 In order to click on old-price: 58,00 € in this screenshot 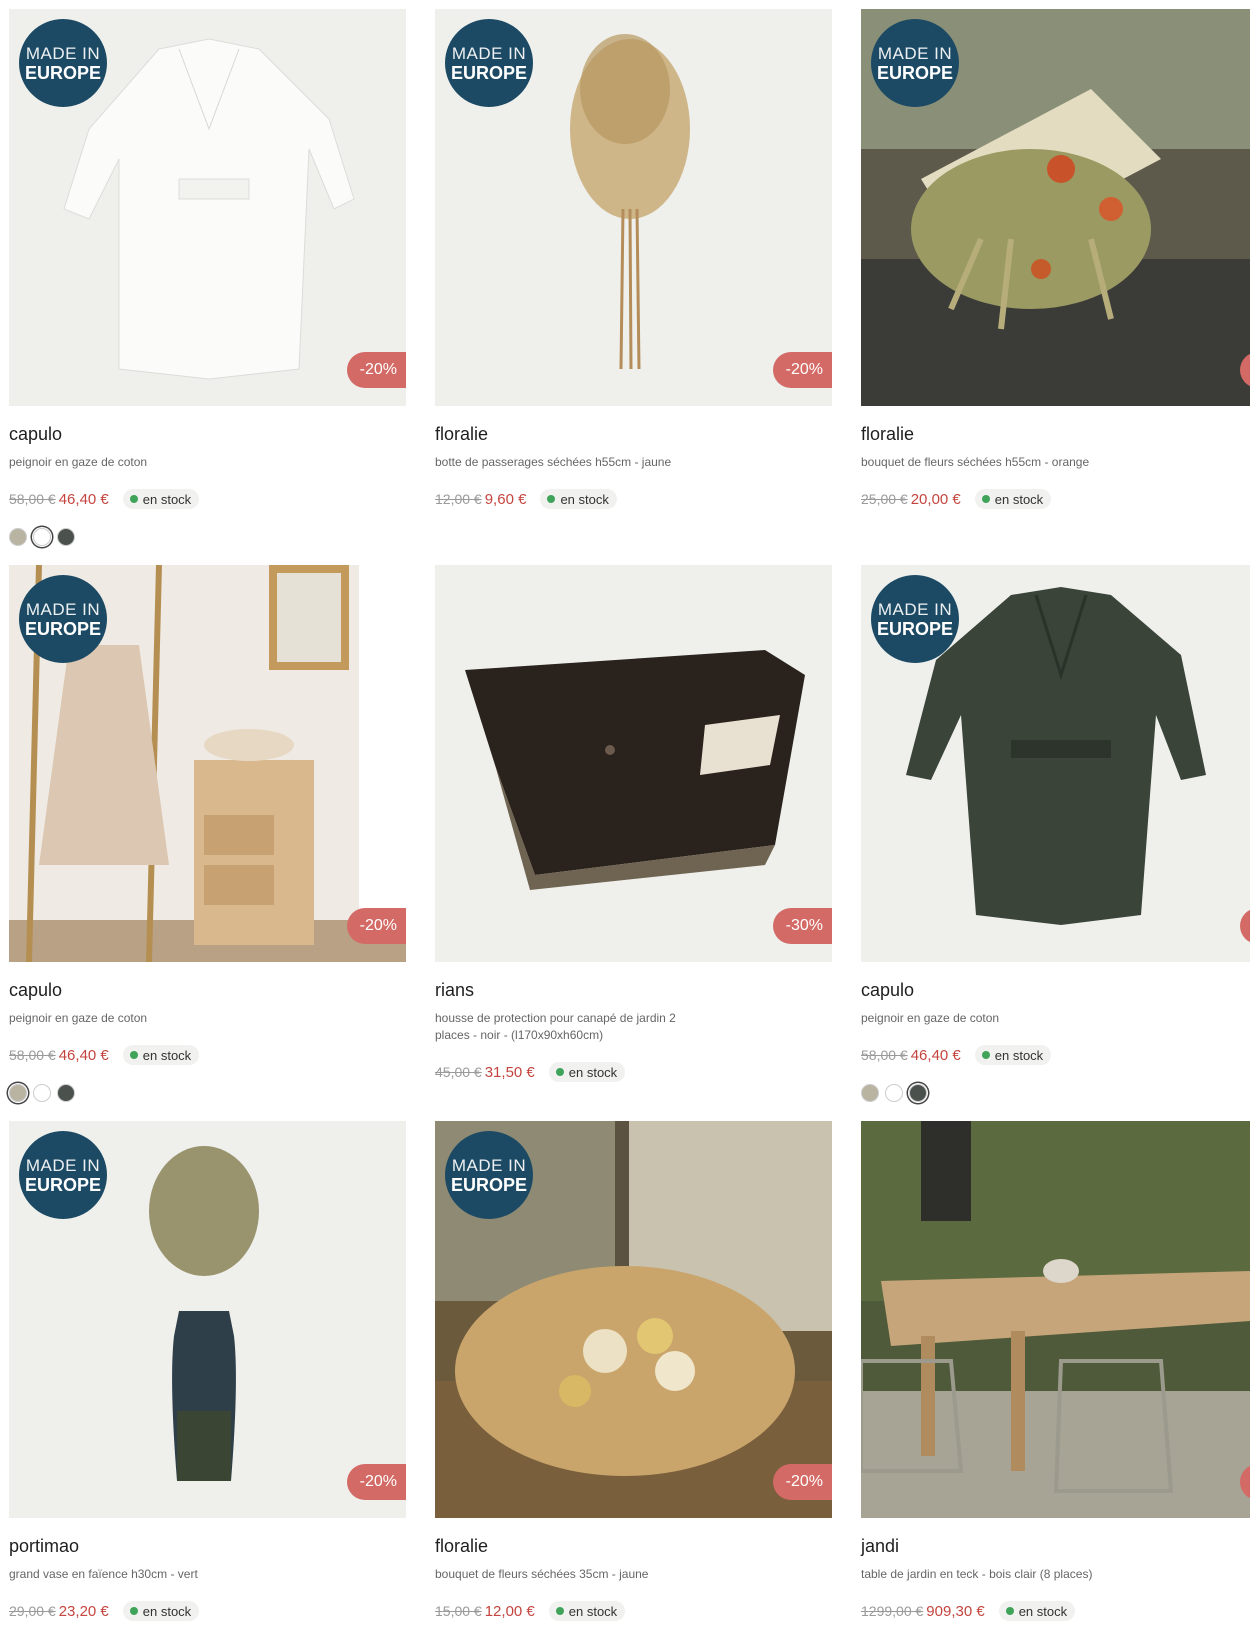, I will do `click(32, 1055)`.